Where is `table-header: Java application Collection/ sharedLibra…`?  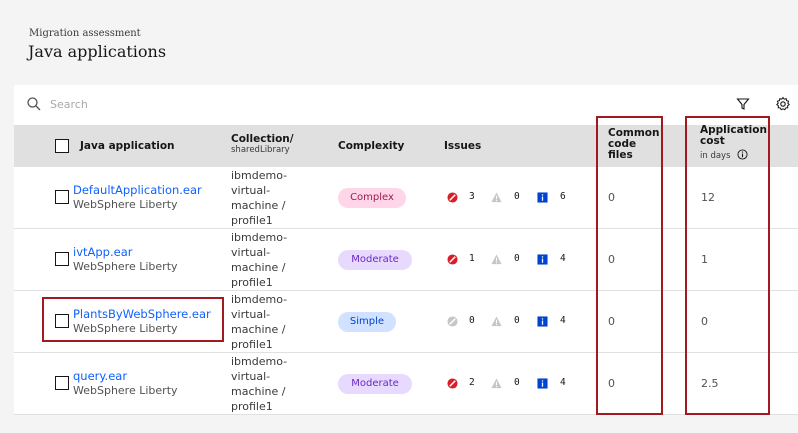
table-header: Java application Collection/ sharedLibra… is located at coordinates (406, 146).